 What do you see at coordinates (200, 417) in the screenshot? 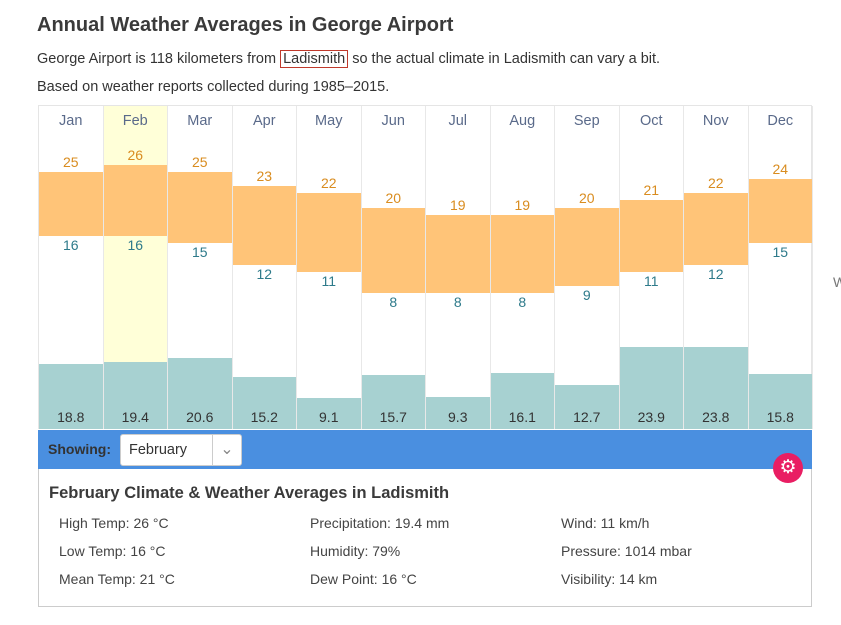
I see `precip-label: 20.6` at bounding box center [200, 417].